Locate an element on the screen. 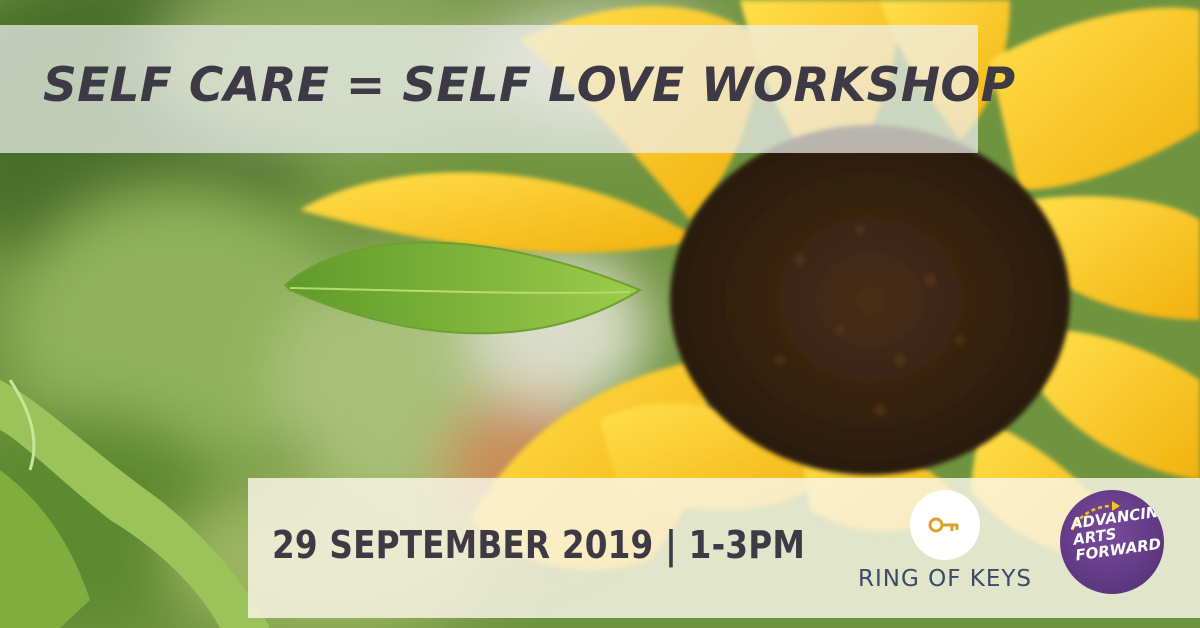  ring-of-keys-logo: RING OF KEYS is located at coordinates (945, 550).